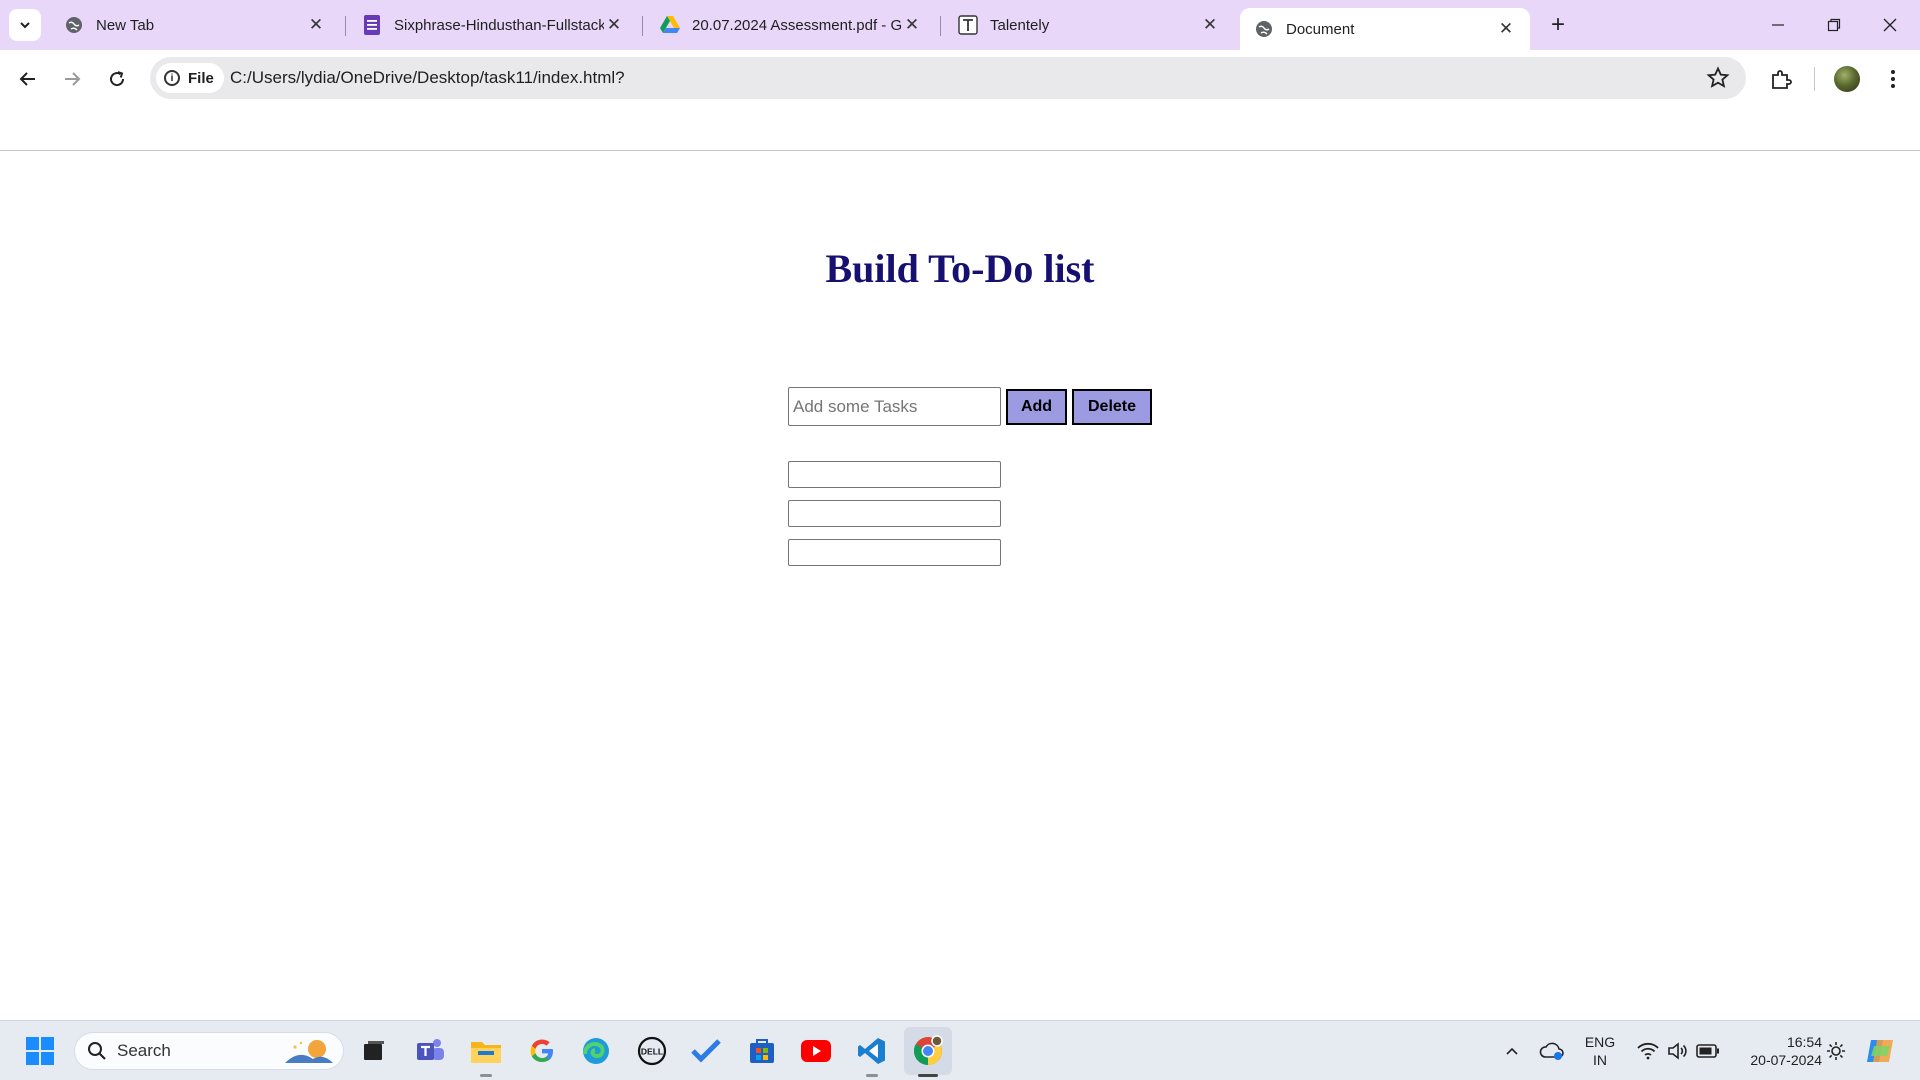 This screenshot has height=1080, width=1920. I want to click on clock-date: 20-07-2024, so click(1786, 1060).